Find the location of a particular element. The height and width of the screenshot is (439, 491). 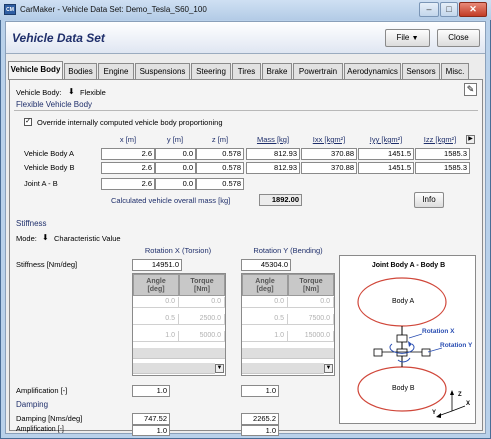

tab-steering: Steering is located at coordinates (211, 71).